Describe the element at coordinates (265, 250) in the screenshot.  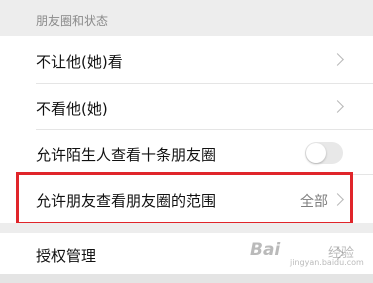
I see `watermark-brand: Bai` at that location.